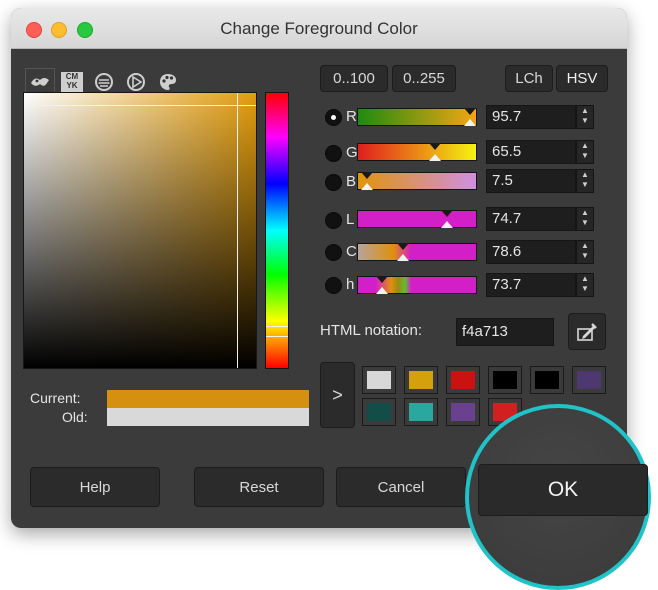 The image size is (658, 590). I want to click on color-picker-button, so click(587, 331).